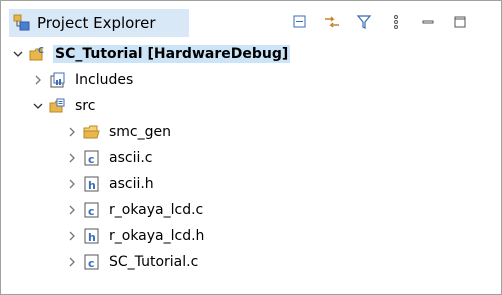 This screenshot has height=295, width=502. I want to click on tree-item-label: smc_gen, so click(140, 132).